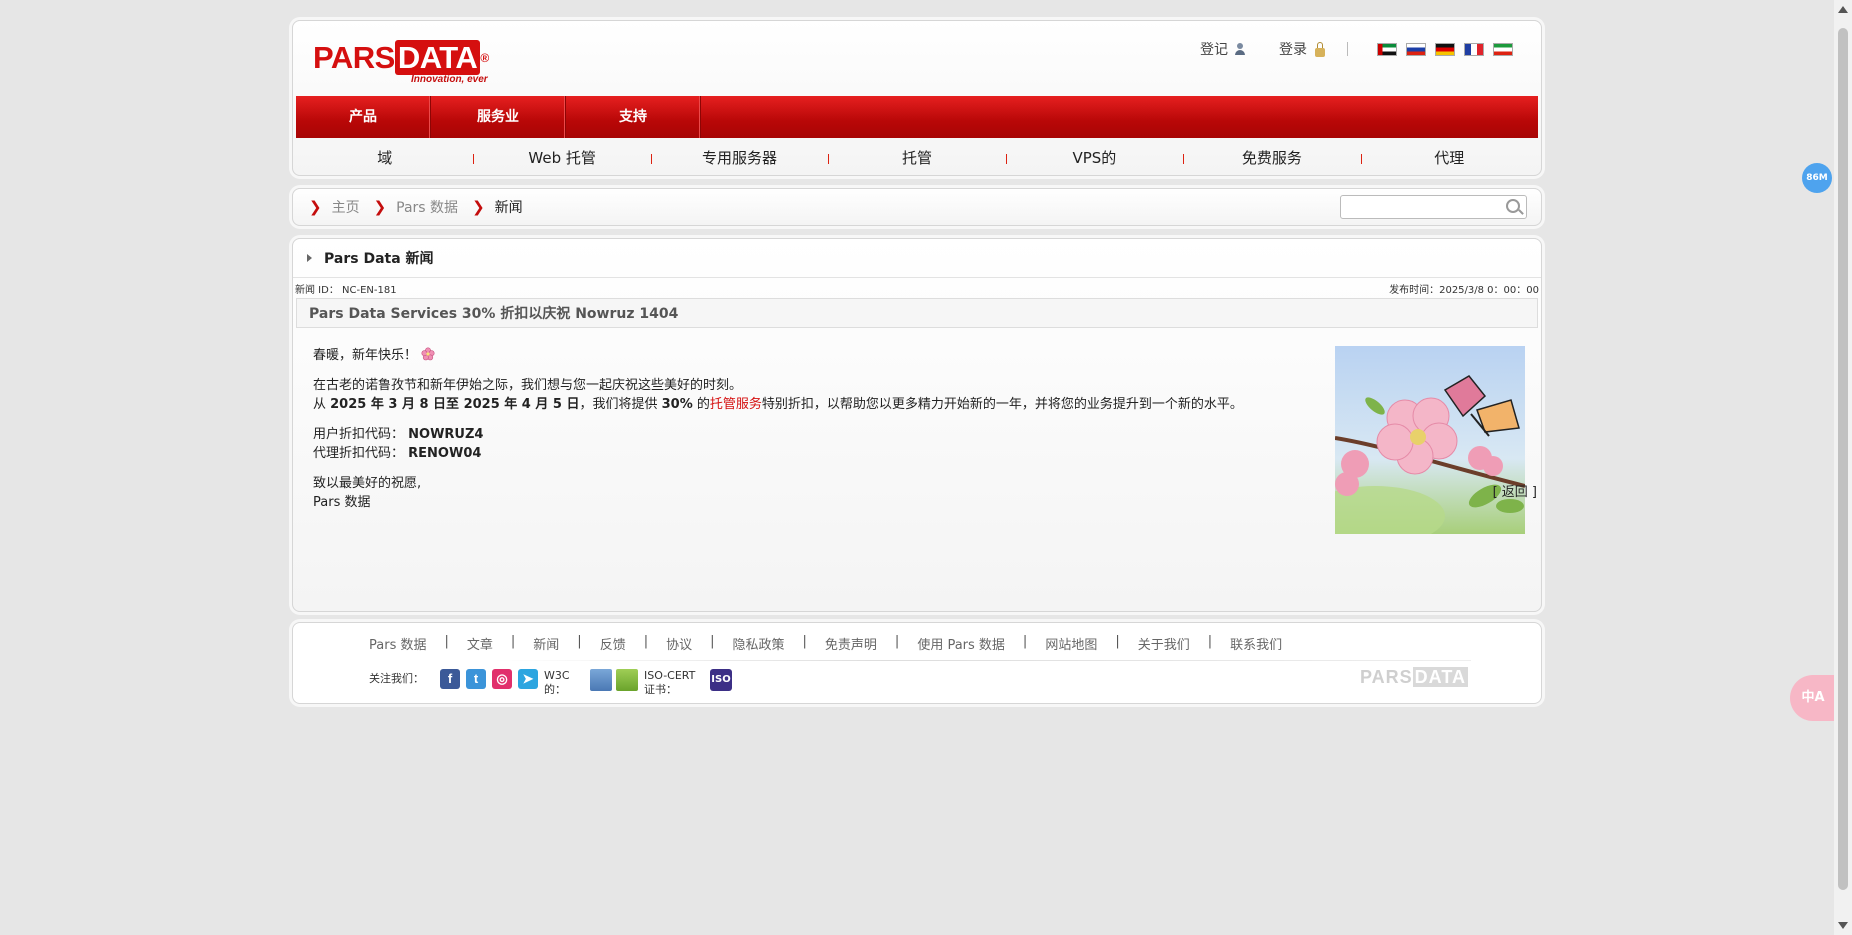 This screenshot has width=1852, height=935. Describe the element at coordinates (620, 404) in the screenshot. I see `offer-mid: ，我们将提供` at that location.